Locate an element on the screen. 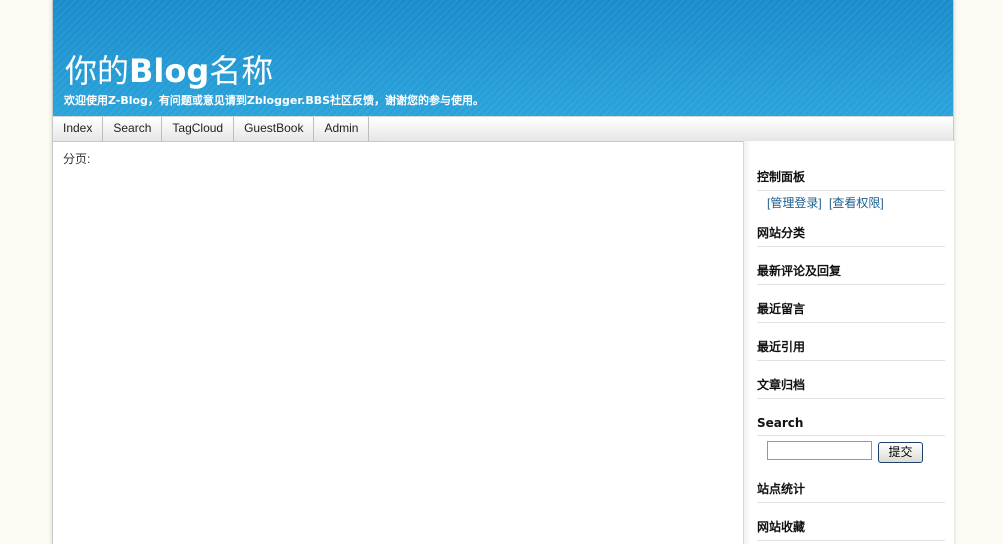  site-title-suffix: 名称 is located at coordinates (241, 71).